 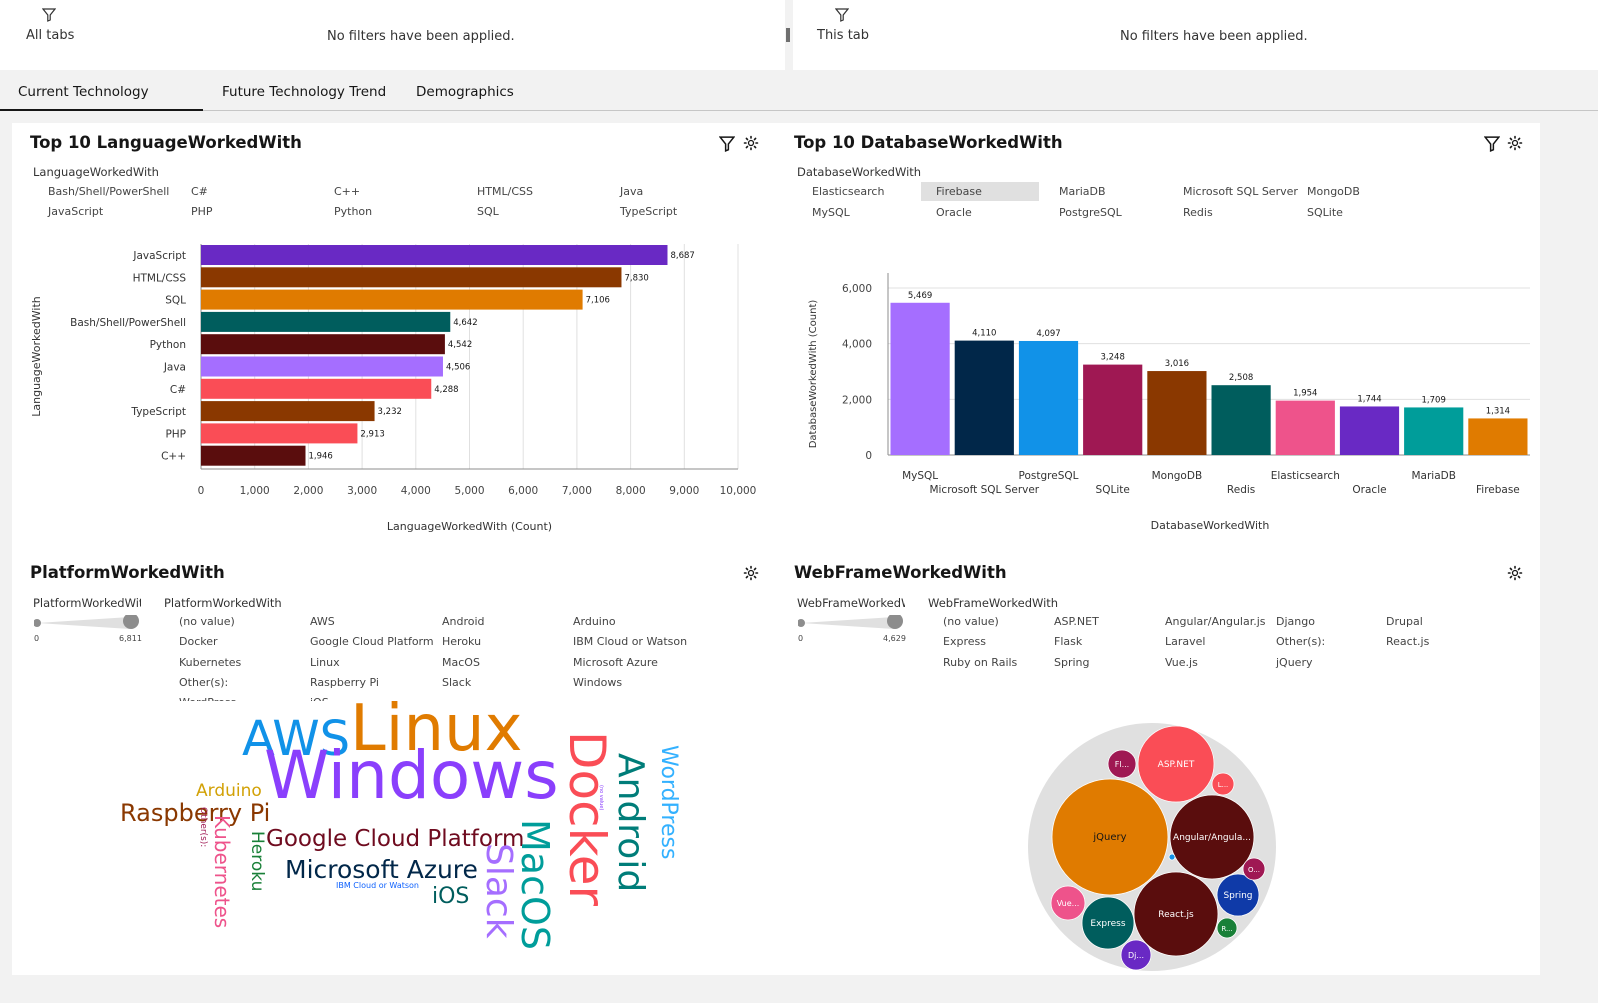 I want to click on data-label: 4,110, so click(x=984, y=334).